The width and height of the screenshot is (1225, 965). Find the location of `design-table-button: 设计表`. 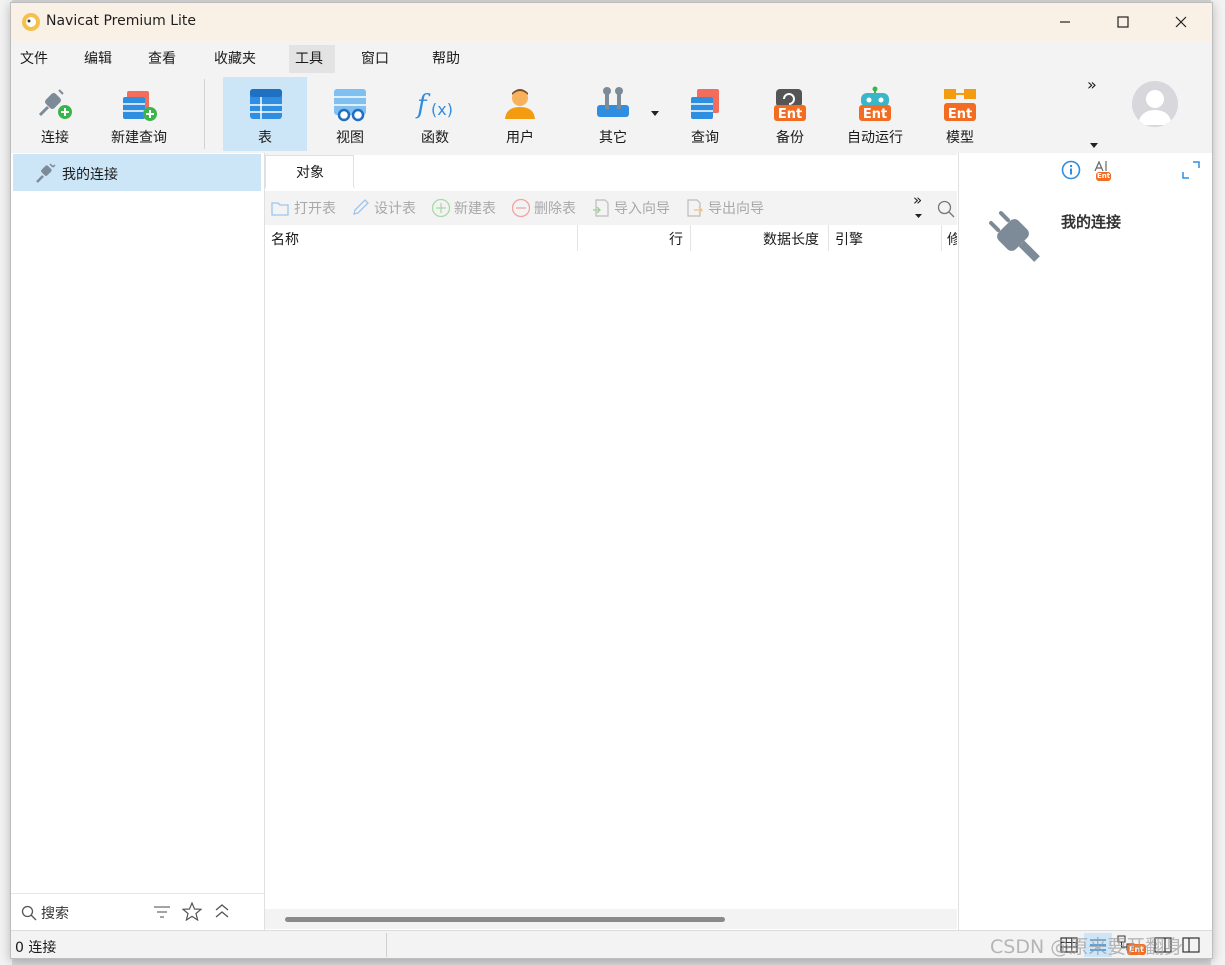

design-table-button: 设计表 is located at coordinates (383, 208).